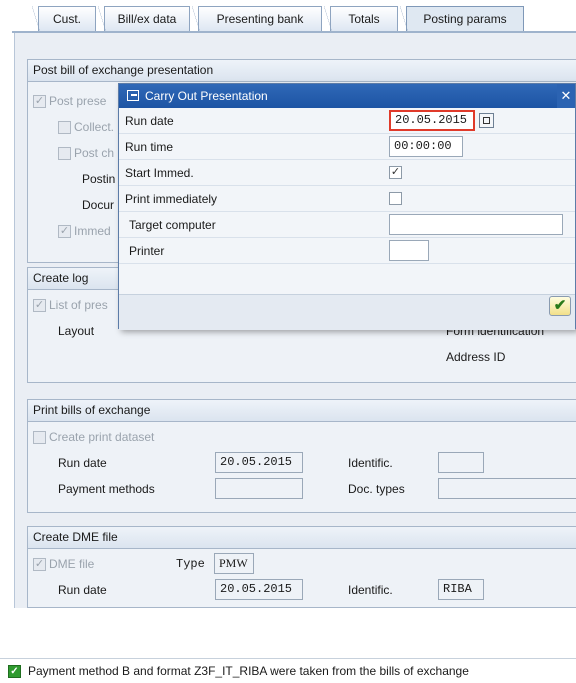 The image size is (576, 683). Describe the element at coordinates (39, 437) in the screenshot. I see `create-print-dataset-checkbox` at that location.